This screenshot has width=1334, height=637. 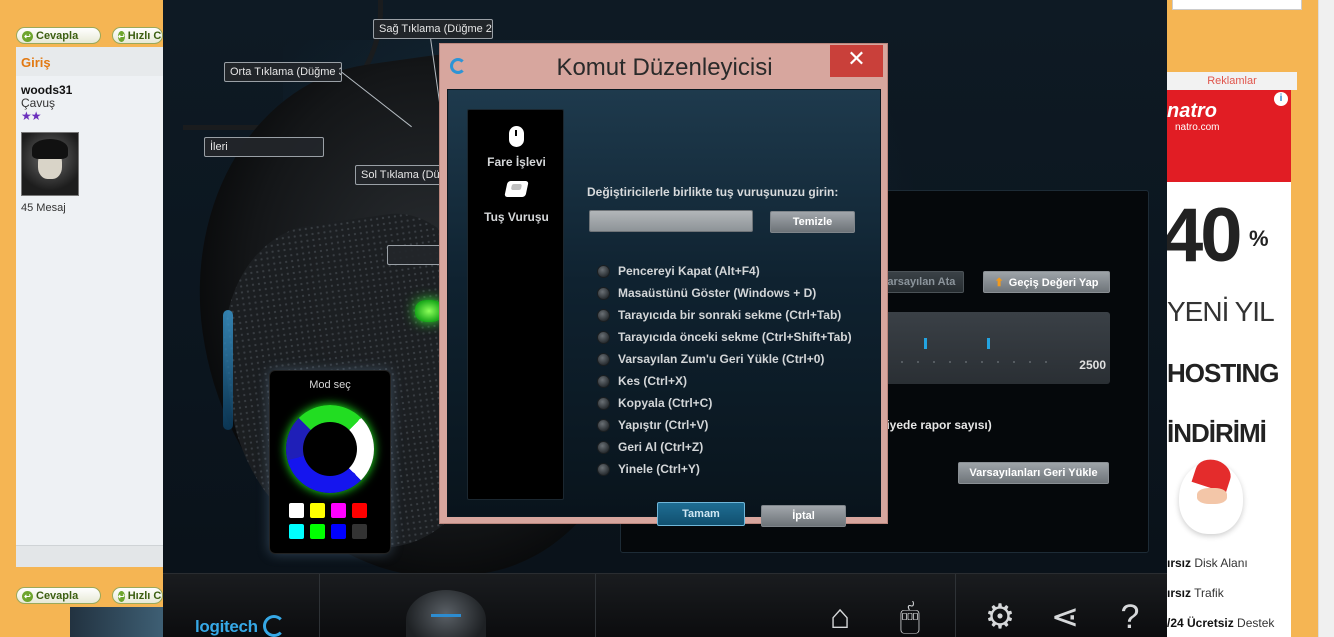 I want to click on dialog-title: Komut Düzenleyicisi, so click(x=664, y=67).